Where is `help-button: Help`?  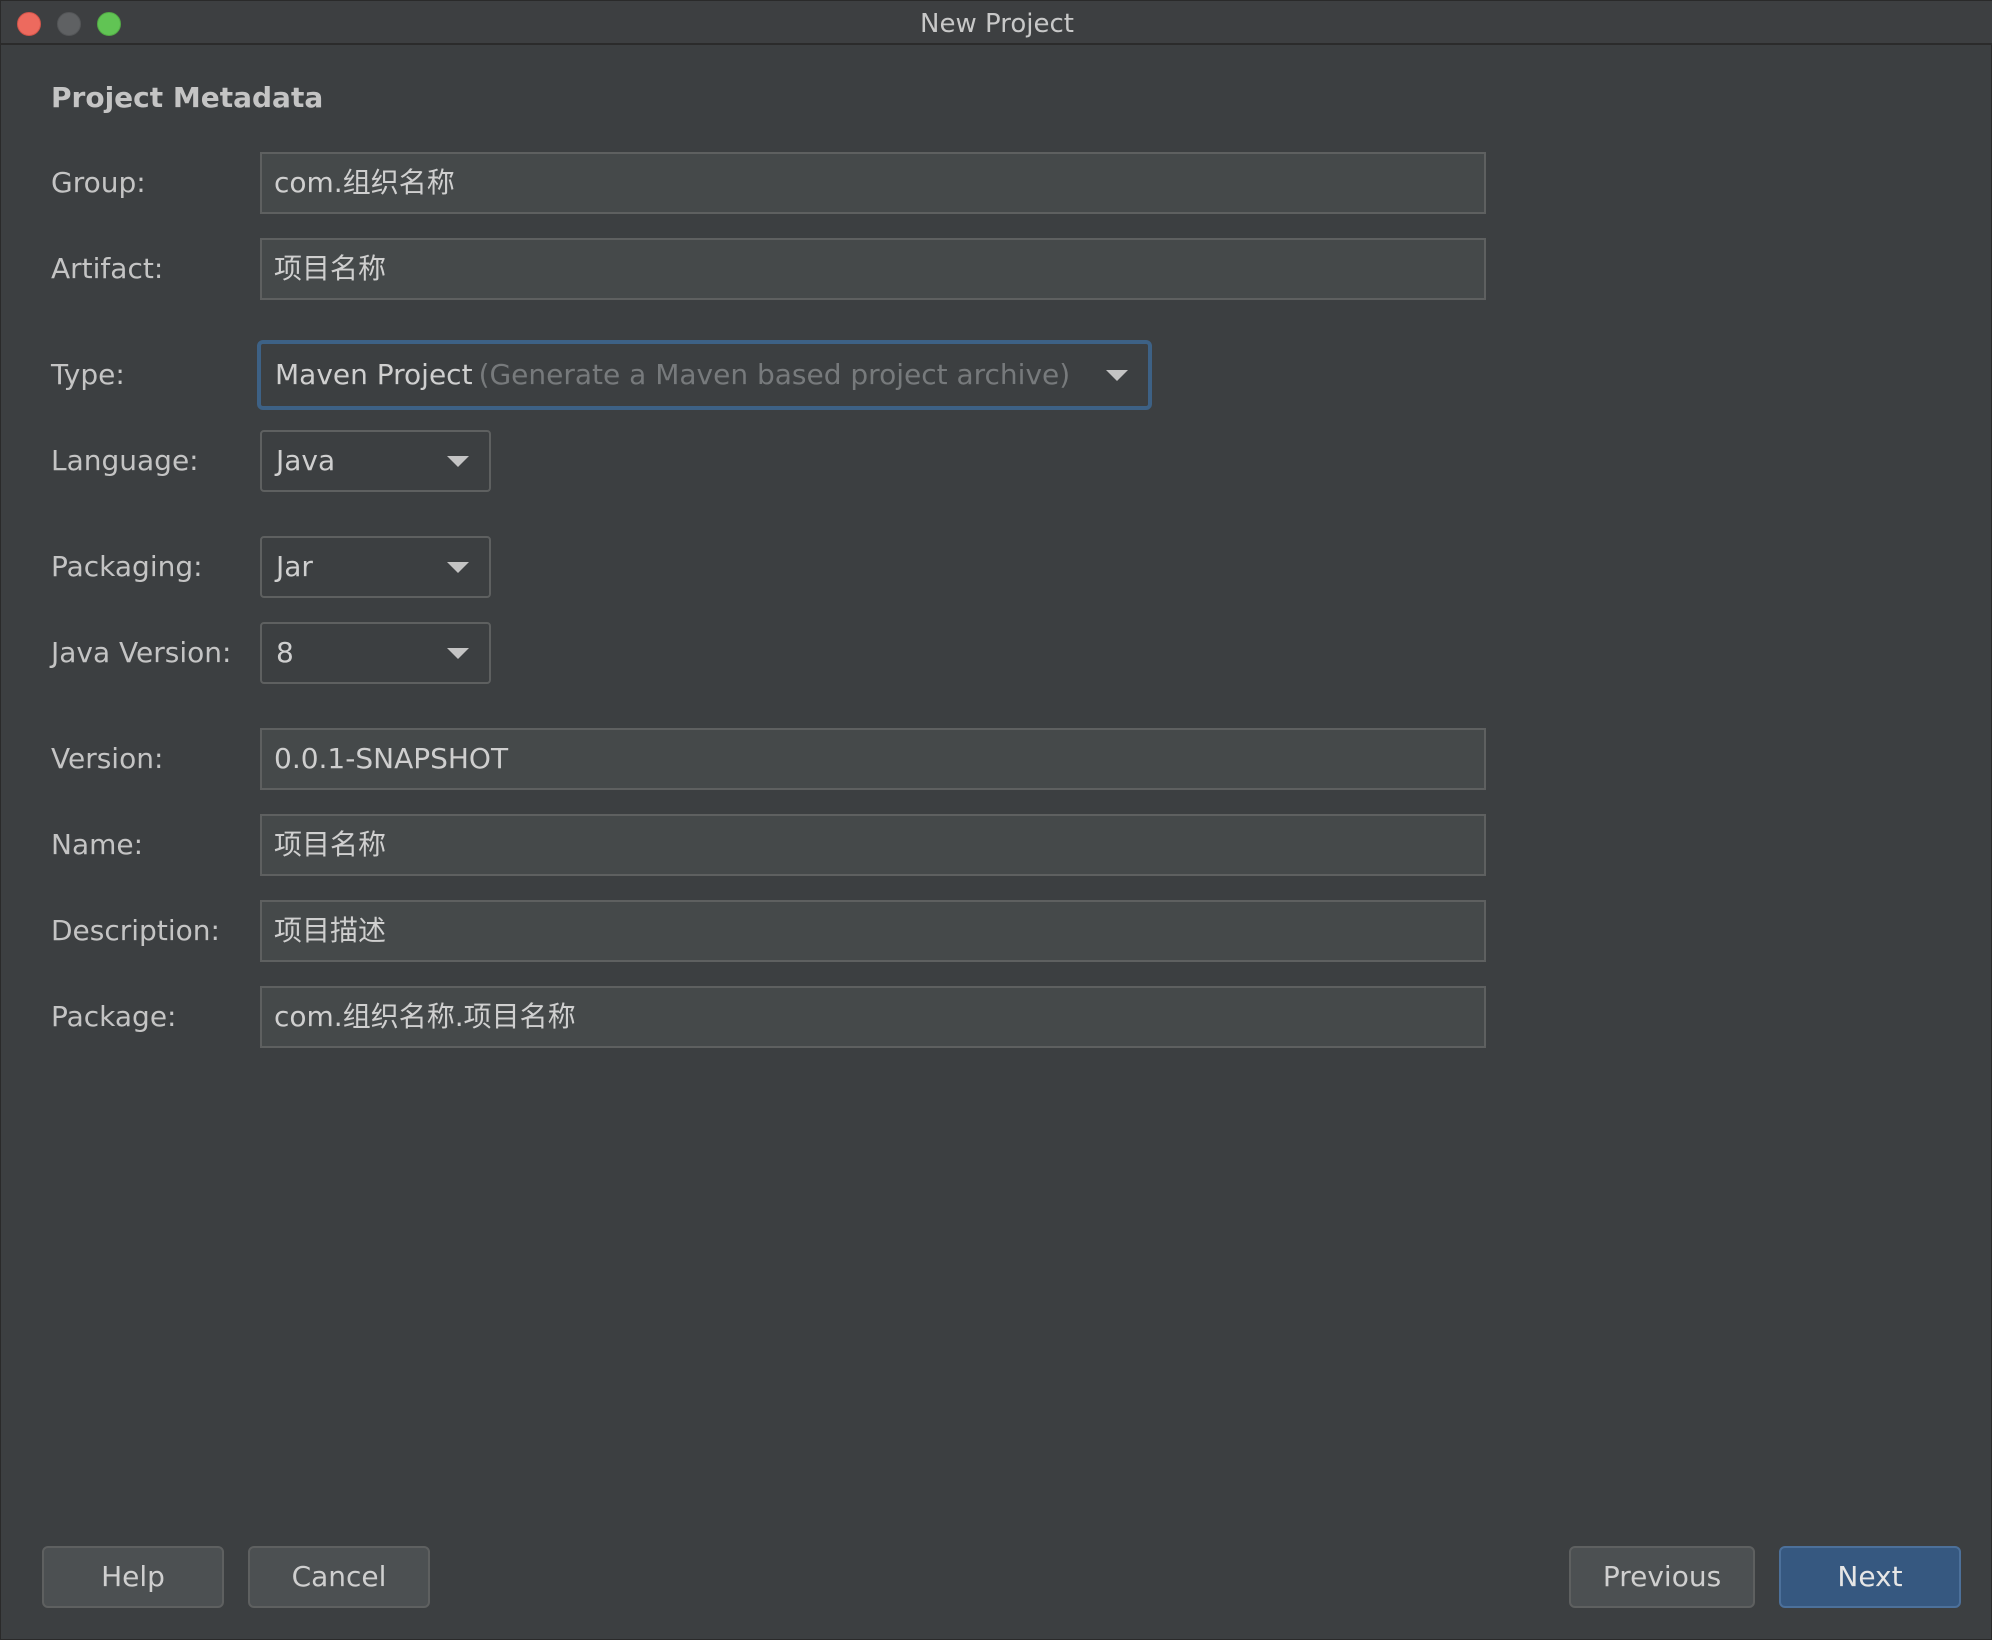
help-button: Help is located at coordinates (133, 1577).